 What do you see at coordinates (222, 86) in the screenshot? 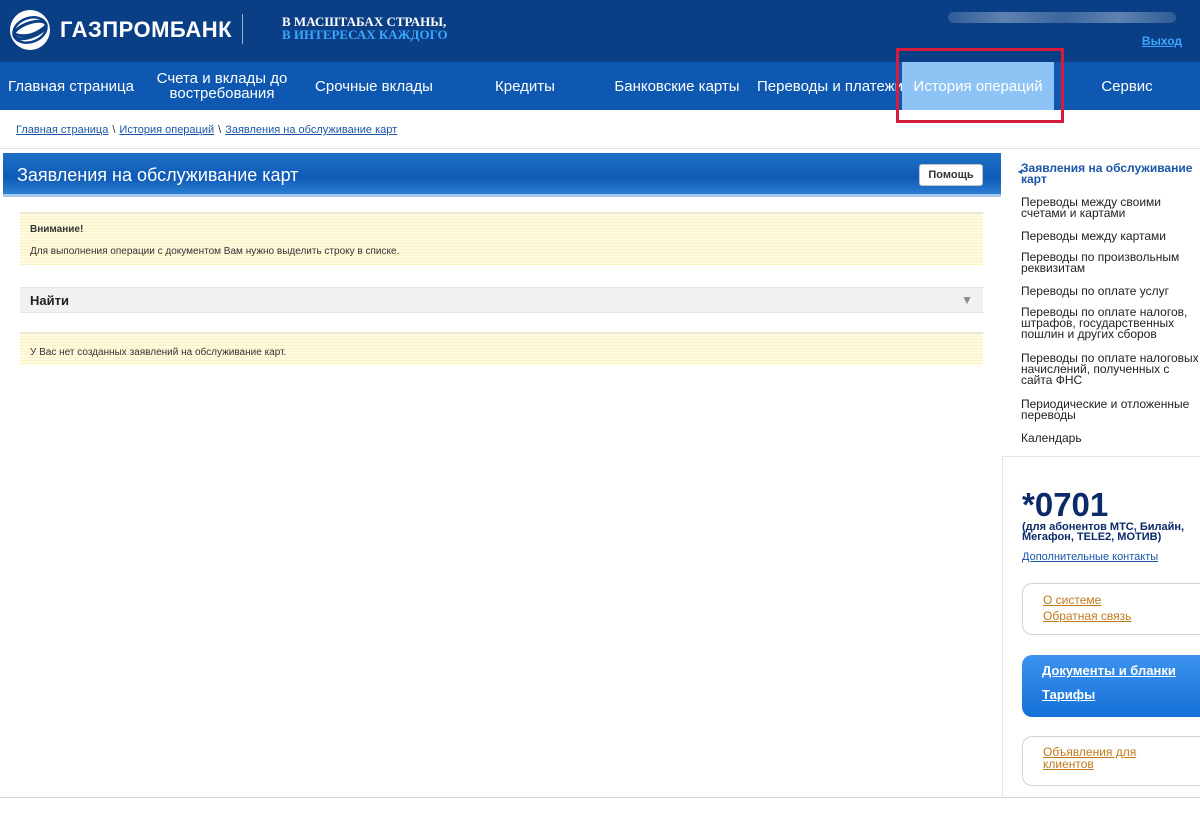
I see `nav-item-accounts: Счета и вклады до востребования` at bounding box center [222, 86].